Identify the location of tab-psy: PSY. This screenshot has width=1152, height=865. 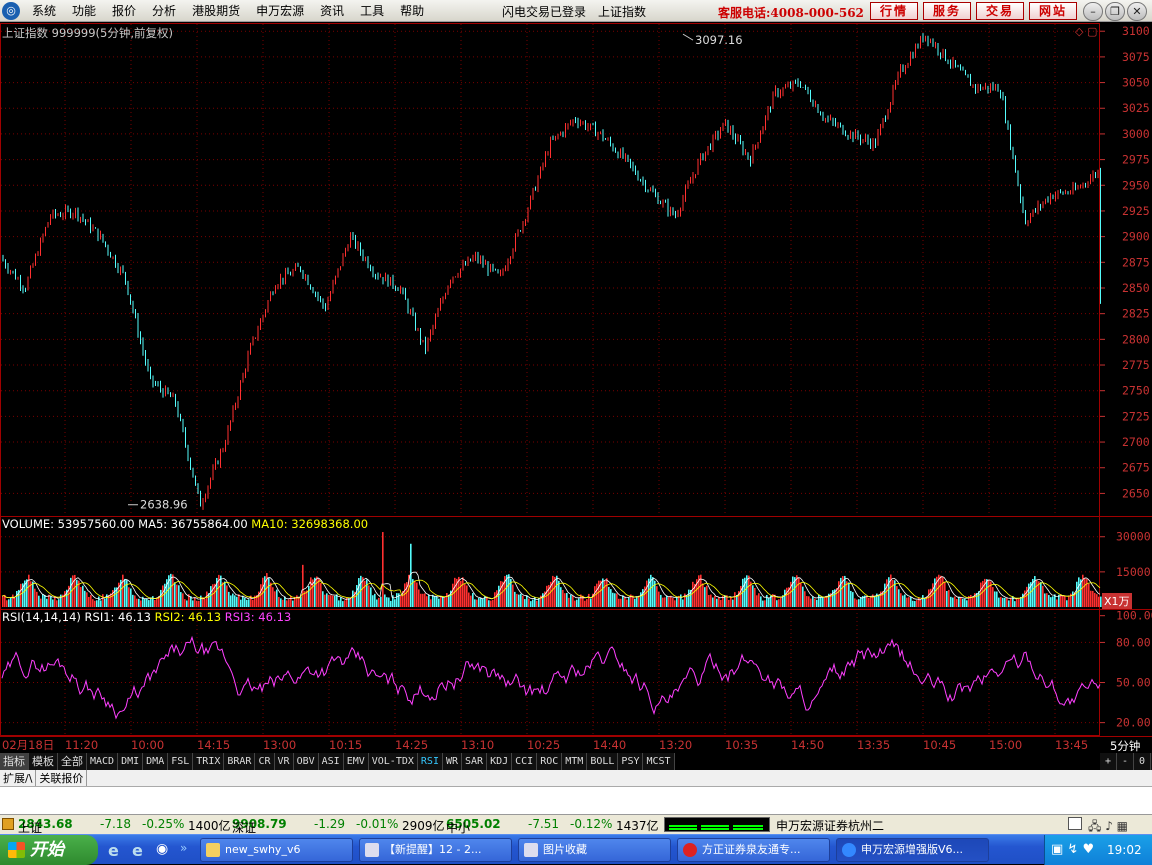
(631, 761).